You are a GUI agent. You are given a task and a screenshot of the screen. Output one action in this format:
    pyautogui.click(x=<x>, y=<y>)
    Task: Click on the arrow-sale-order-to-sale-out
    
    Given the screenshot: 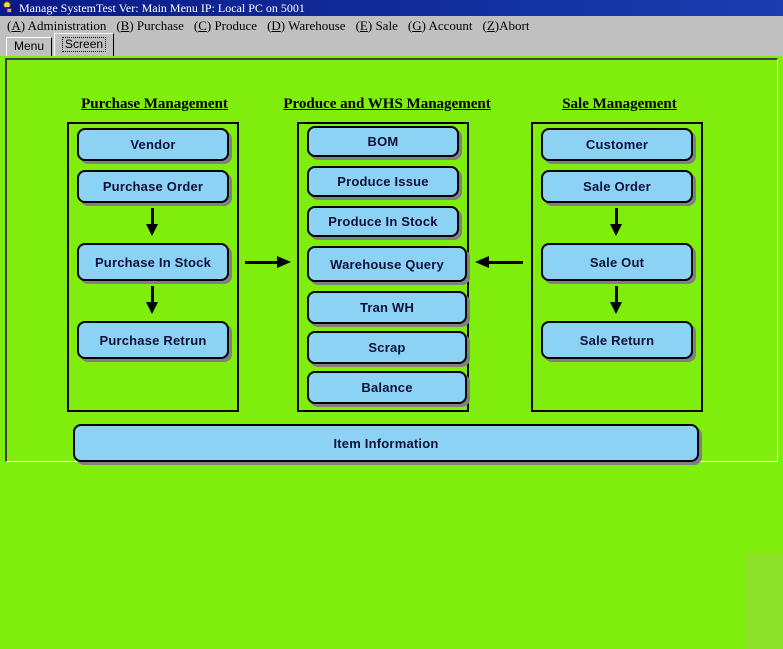 What is the action you would take?
    pyautogui.click(x=616, y=222)
    